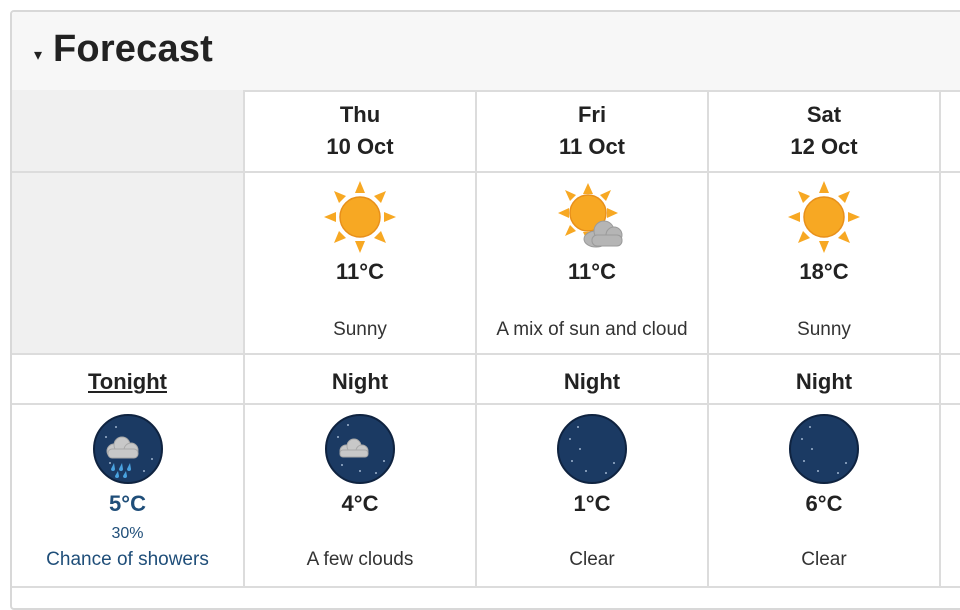  I want to click on day-of-week: Sat, so click(824, 114).